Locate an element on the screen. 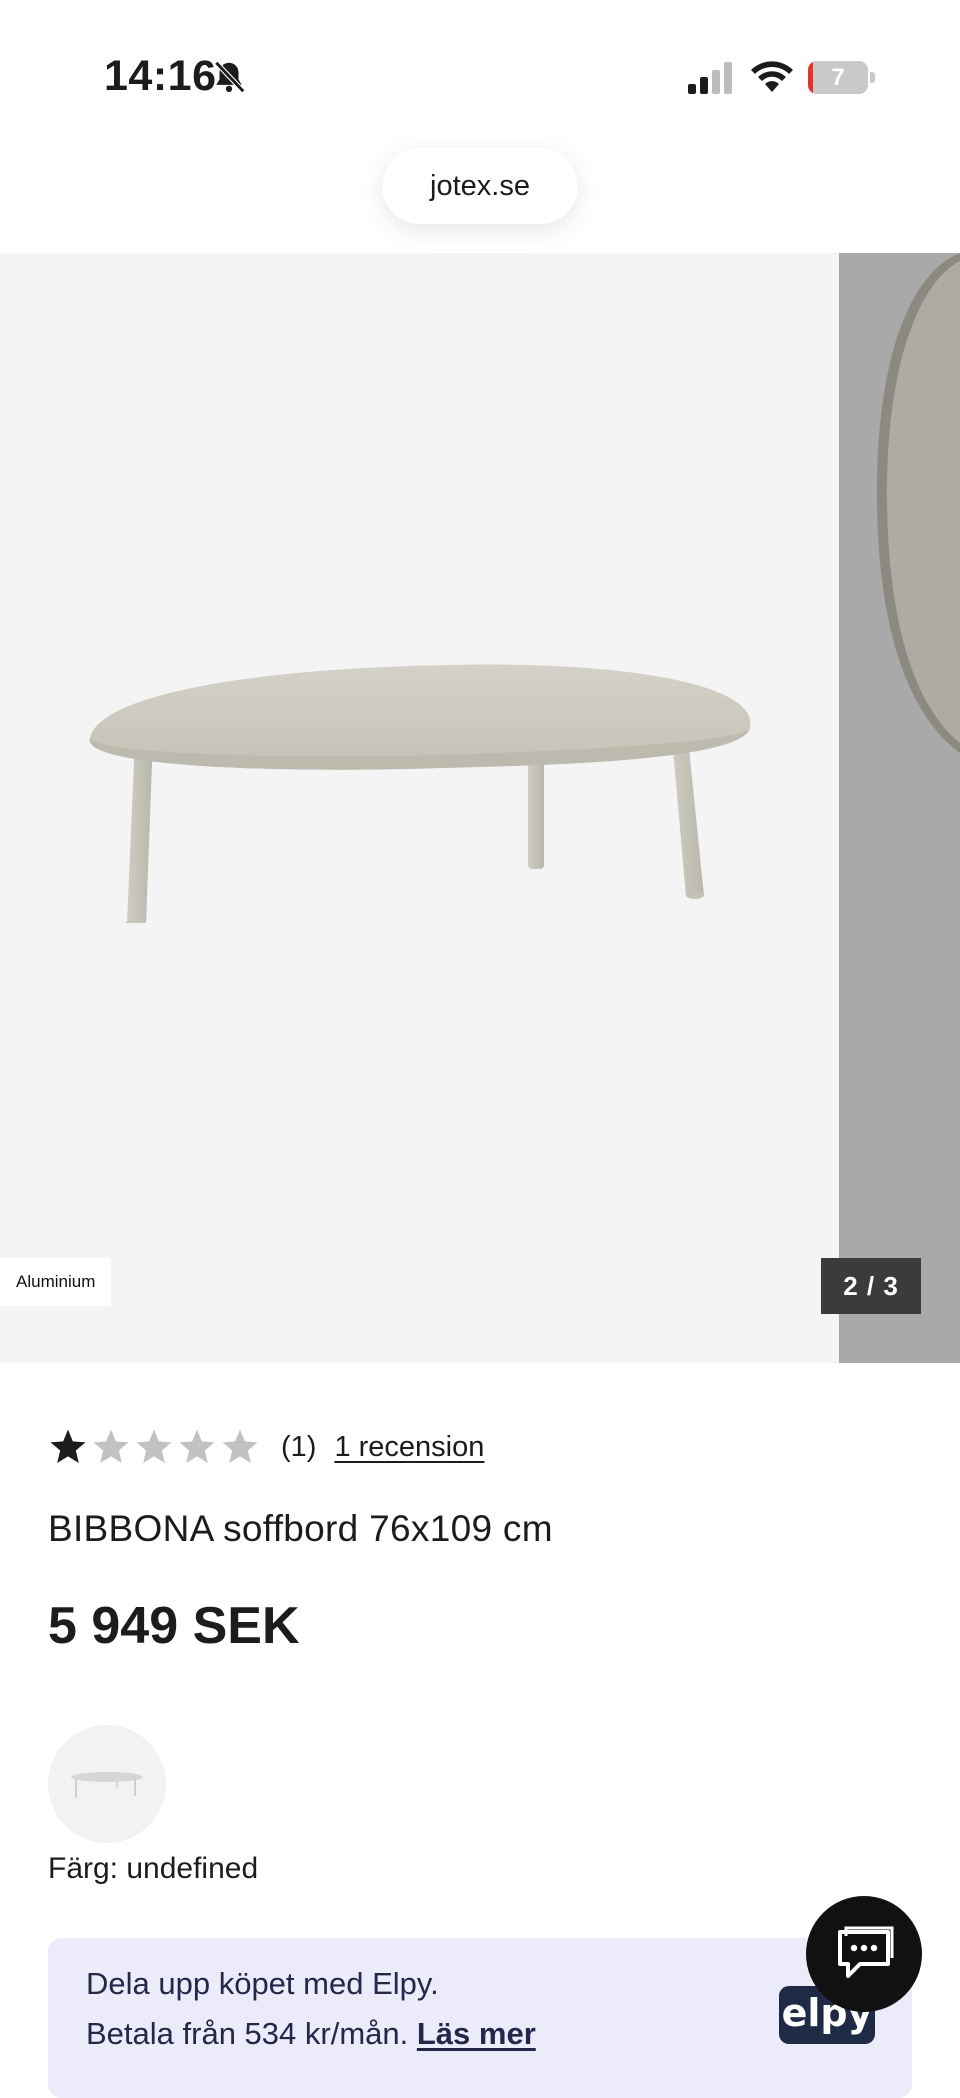  battery-percent: 7 is located at coordinates (838, 77).